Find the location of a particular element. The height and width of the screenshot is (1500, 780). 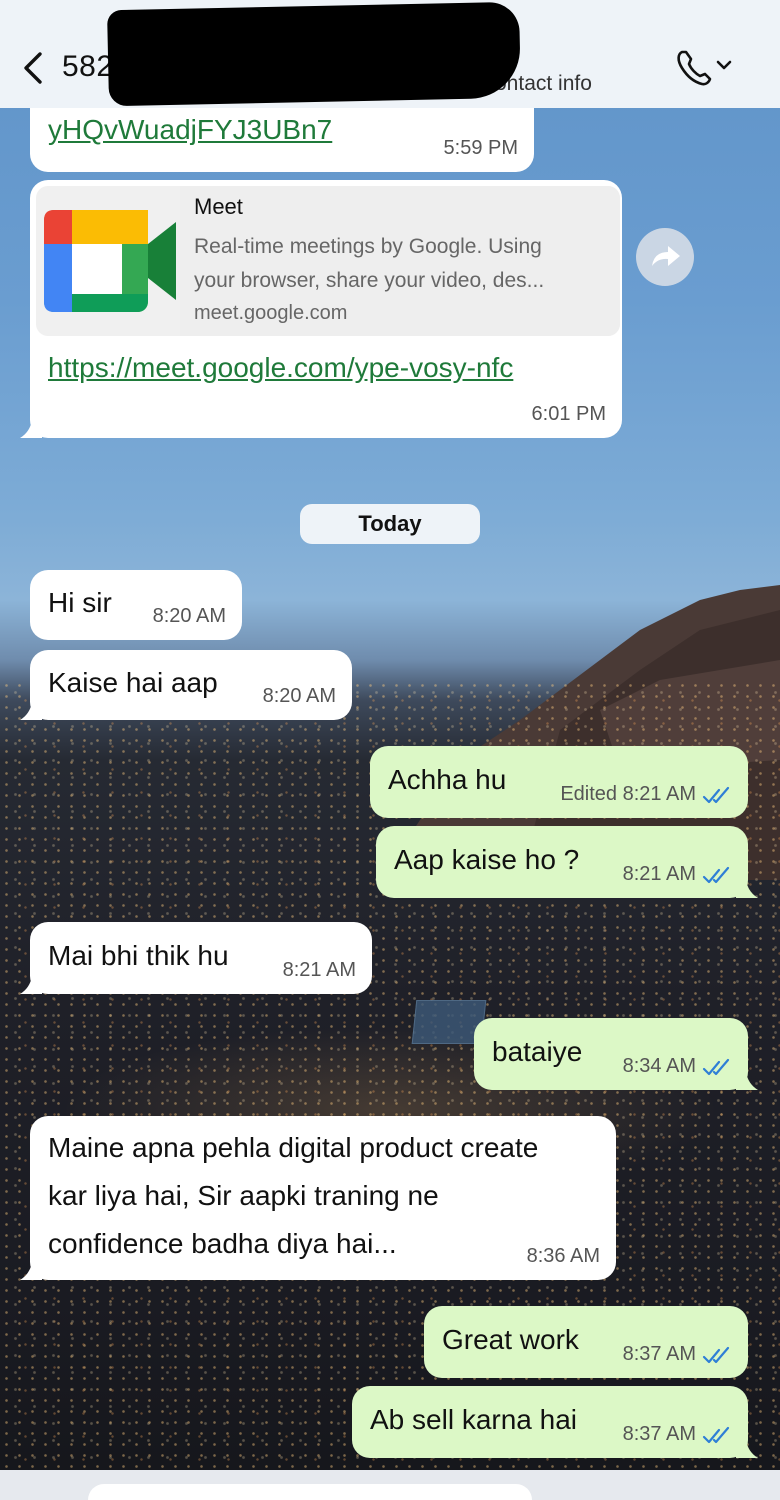

message-bubble-outgoing: Great work 8:37 AM is located at coordinates (586, 1342).